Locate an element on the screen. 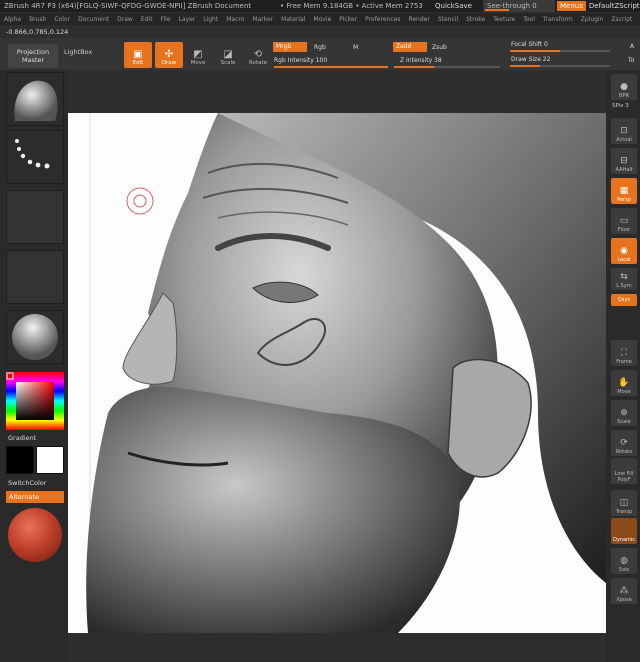 The width and height of the screenshot is (640, 662). actual-button: ⊡ Actual is located at coordinates (624, 131).